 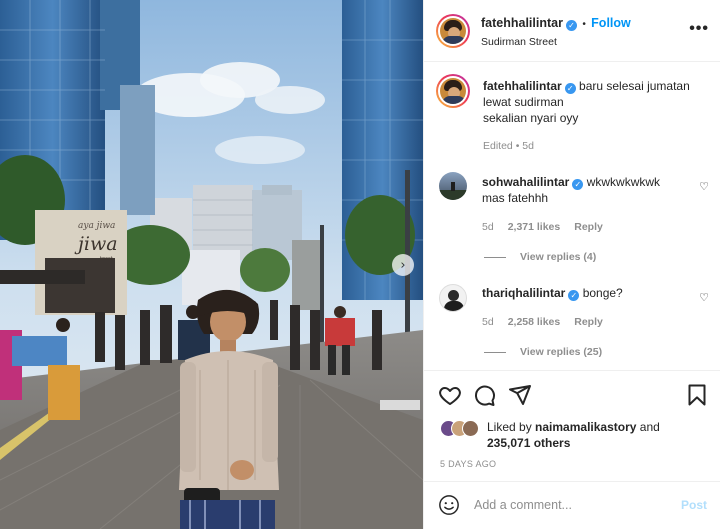 I want to click on caption-meta: Edited • 5d, so click(x=508, y=146).